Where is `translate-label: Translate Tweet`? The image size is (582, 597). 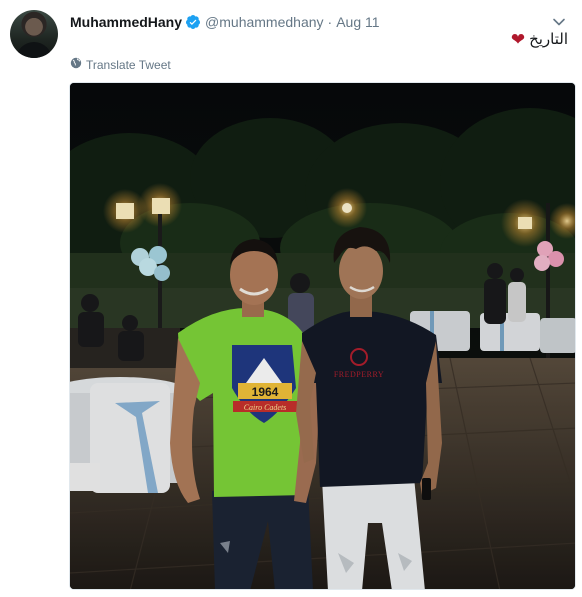 translate-label: Translate Tweet is located at coordinates (128, 64).